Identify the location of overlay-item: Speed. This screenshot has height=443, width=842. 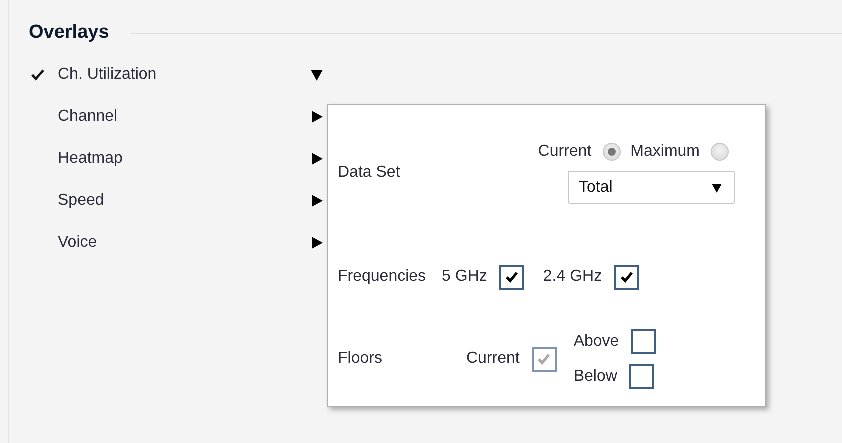
(184, 201).